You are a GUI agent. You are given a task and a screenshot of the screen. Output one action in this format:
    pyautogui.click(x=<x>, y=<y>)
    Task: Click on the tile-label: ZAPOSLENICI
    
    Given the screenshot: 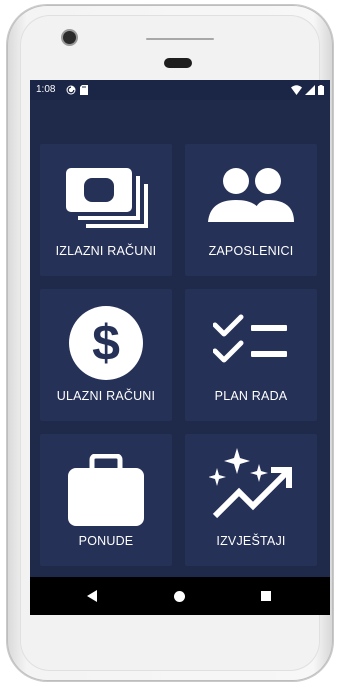 What is the action you would take?
    pyautogui.click(x=251, y=251)
    